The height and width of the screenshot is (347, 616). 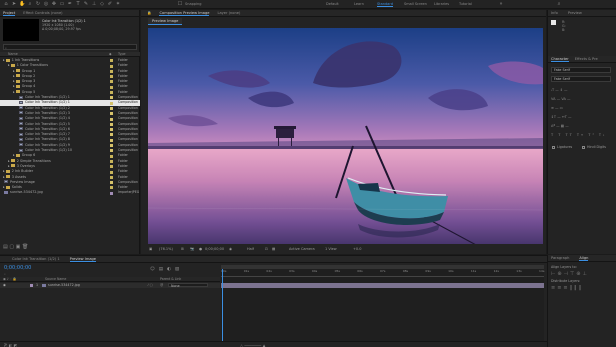 What do you see at coordinates (70, 47) in the screenshot?
I see `project-search-input: ⌕` at bounding box center [70, 47].